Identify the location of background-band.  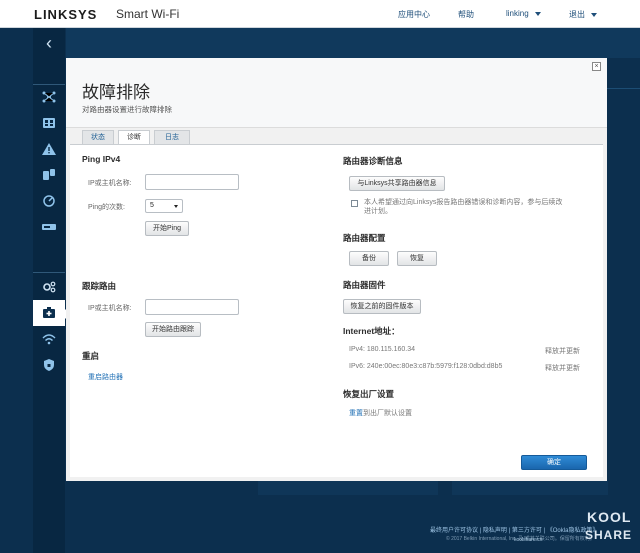
(353, 43).